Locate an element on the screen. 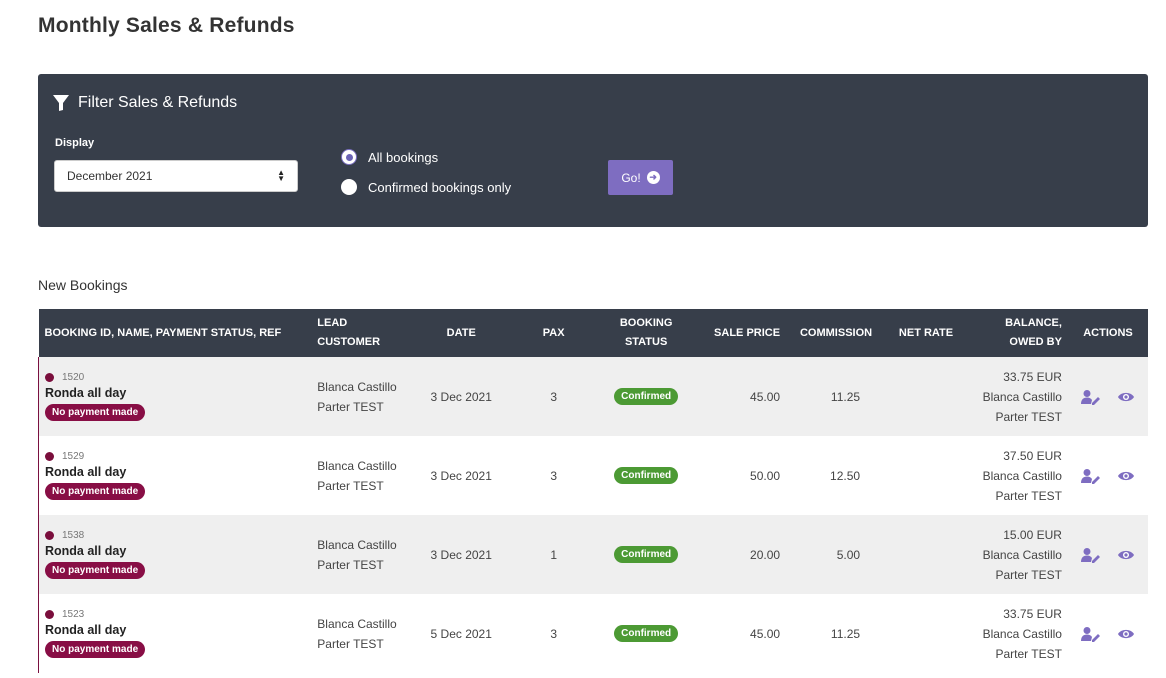 The height and width of the screenshot is (678, 1166). header-balance: BALANCE, OWED BY is located at coordinates (1017, 333).